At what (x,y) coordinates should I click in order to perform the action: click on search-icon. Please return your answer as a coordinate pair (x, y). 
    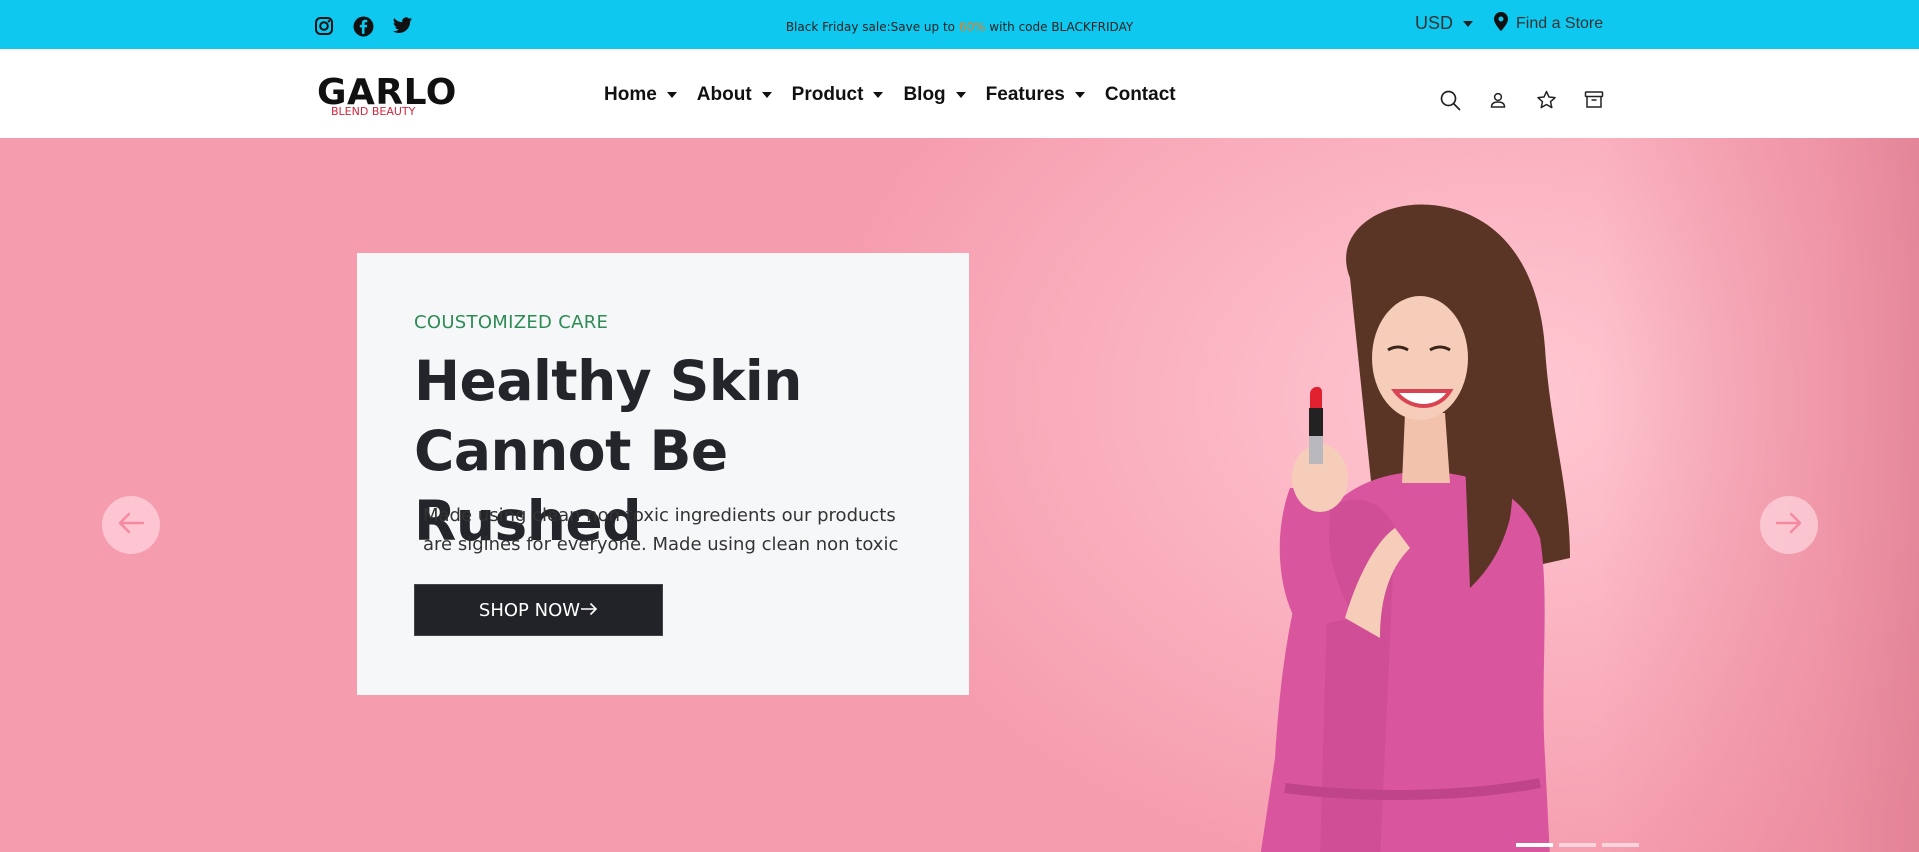
    Looking at the image, I should click on (1450, 100).